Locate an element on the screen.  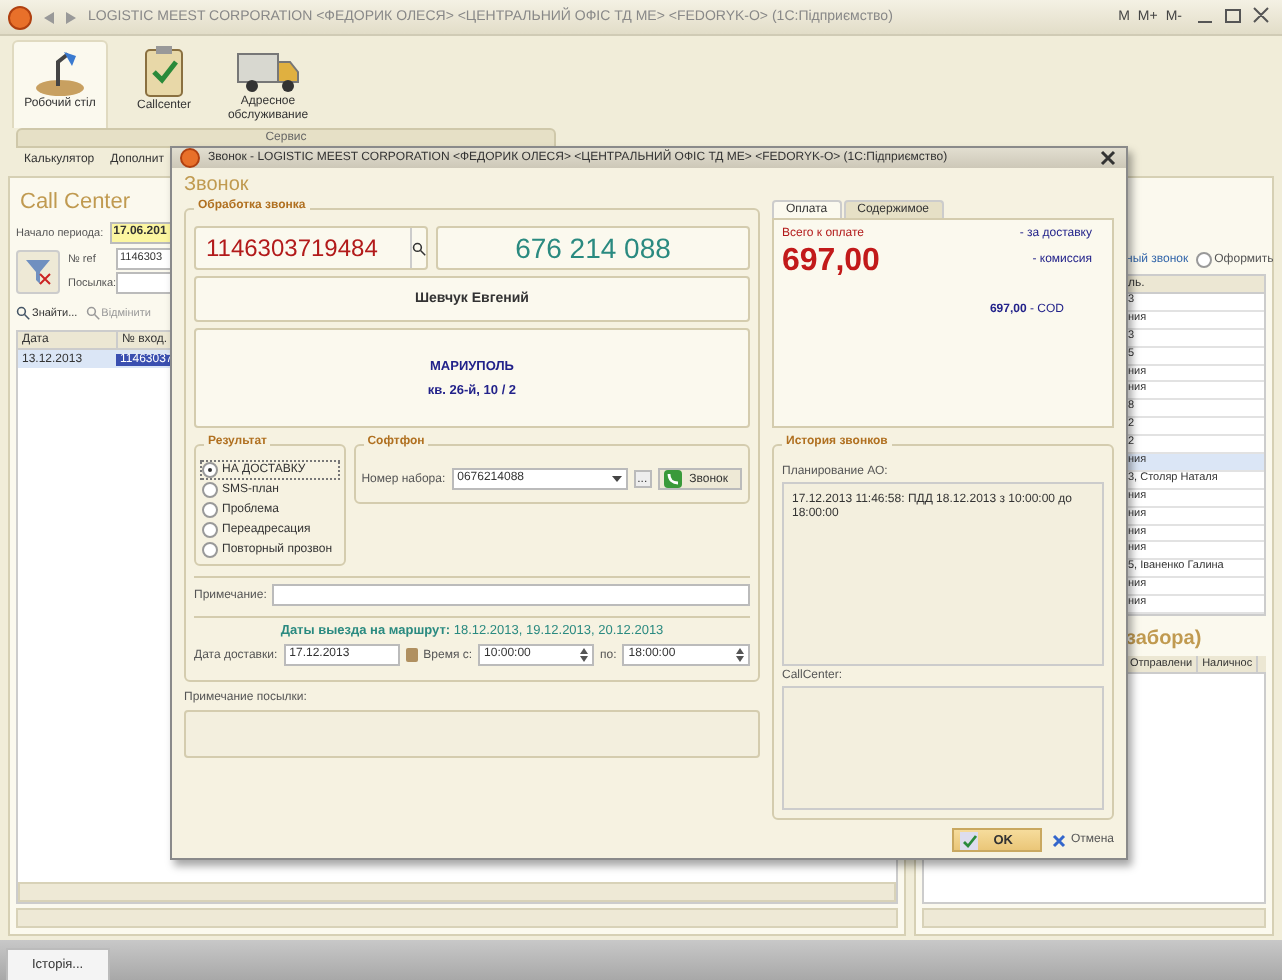
note-field is located at coordinates (511, 595).